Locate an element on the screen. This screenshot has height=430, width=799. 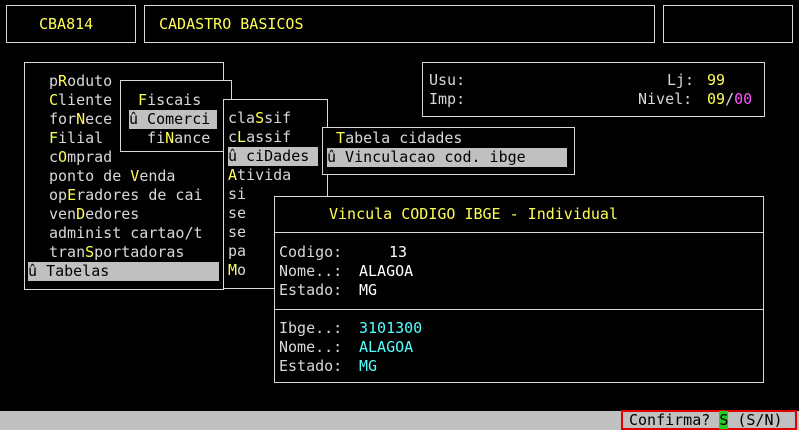
submenu-comercial-item: û ciDades is located at coordinates (273, 156).